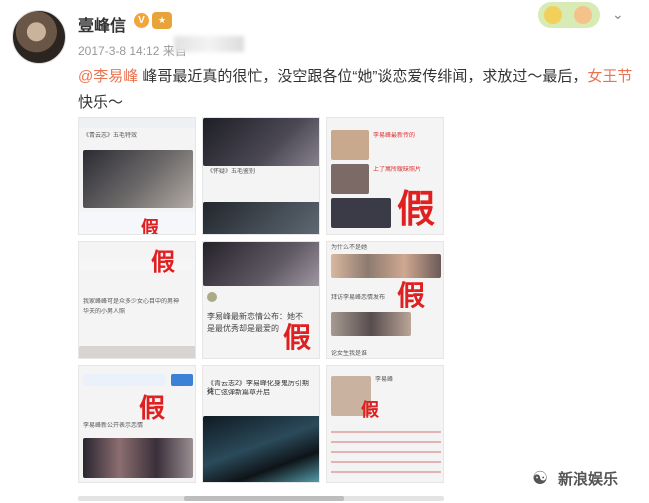  I want to click on image-caption: 我家峰峰可是众多少女心目中的男神, so click(131, 302).